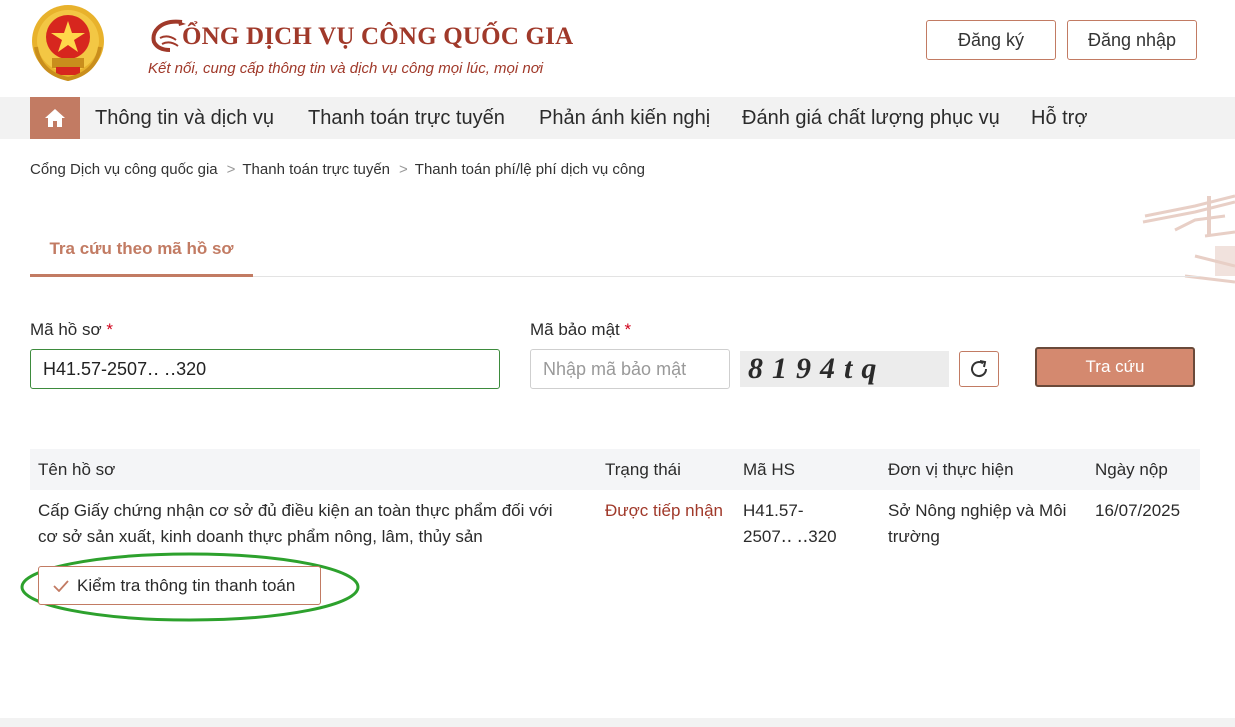 This screenshot has width=1235, height=727. I want to click on home-icon, so click(55, 118).